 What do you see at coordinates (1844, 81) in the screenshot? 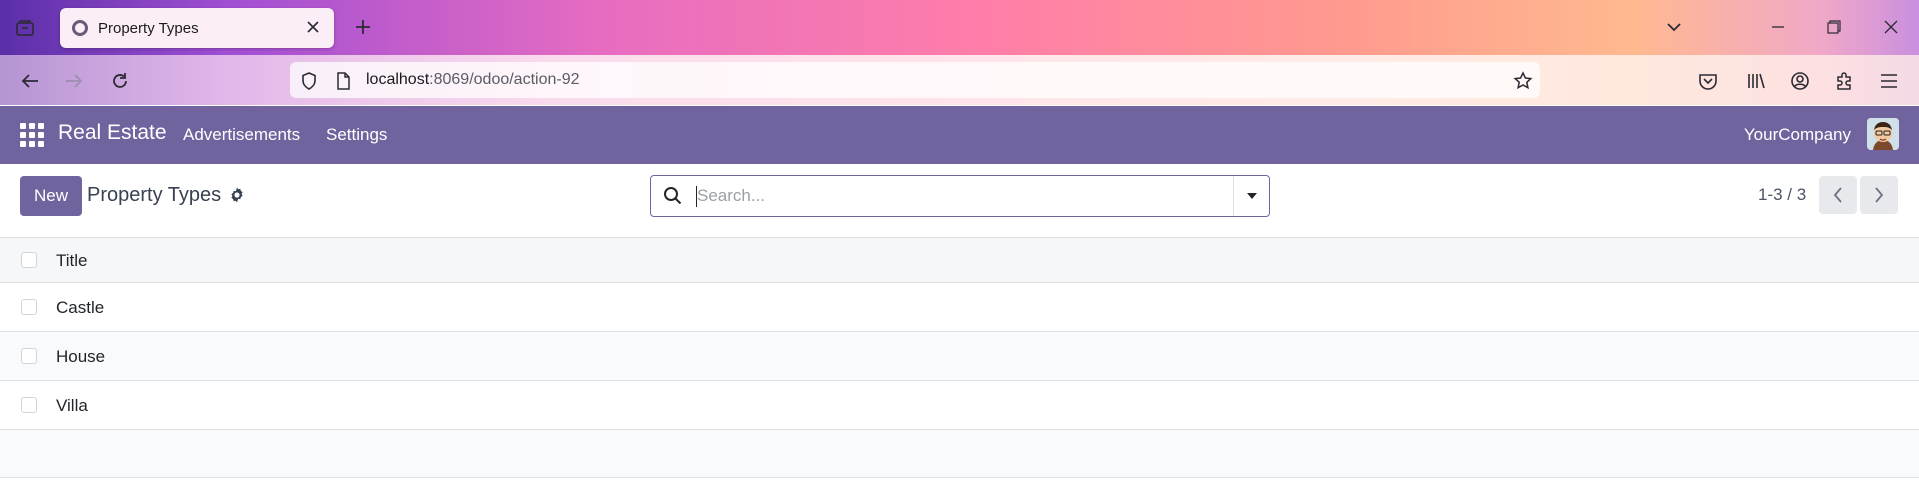
I see `extensions-icon` at bounding box center [1844, 81].